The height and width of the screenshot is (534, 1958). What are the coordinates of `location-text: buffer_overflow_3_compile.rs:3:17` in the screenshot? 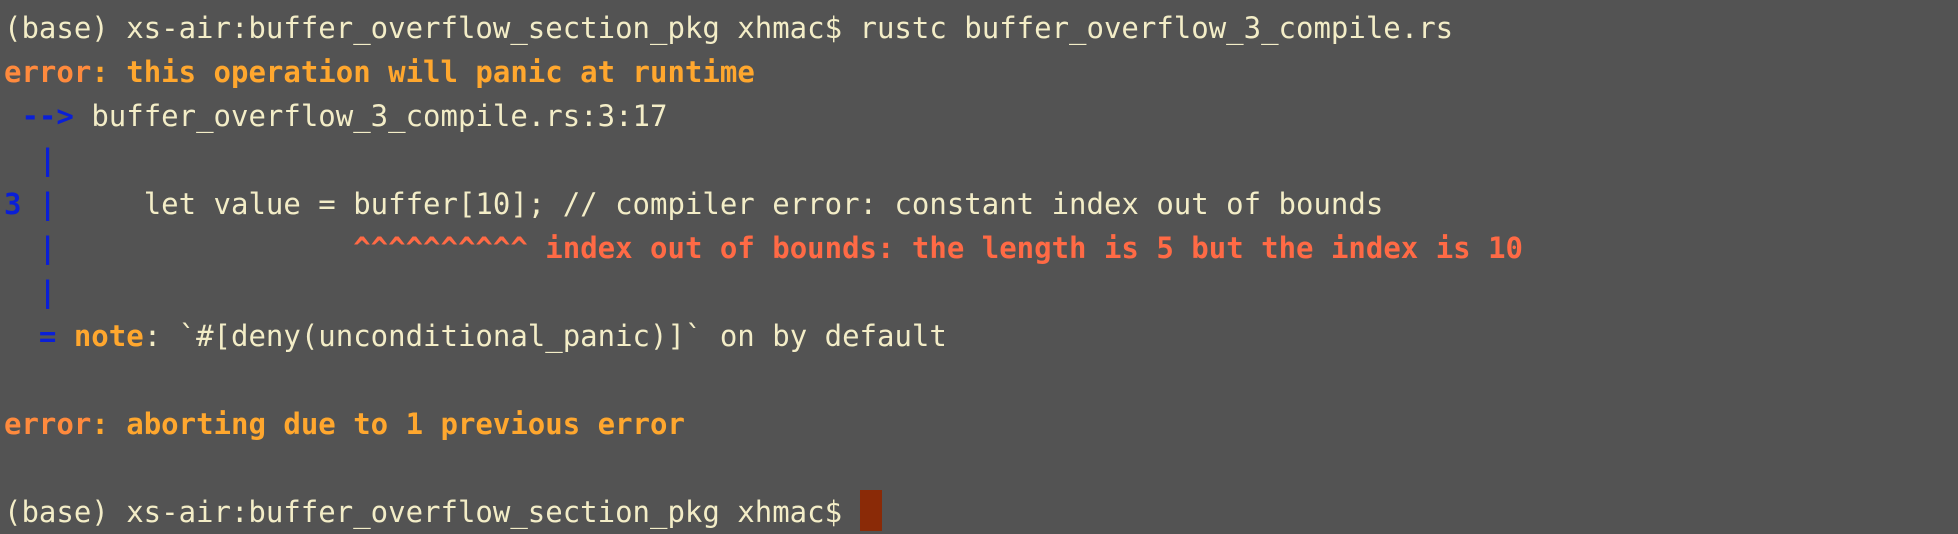 It's located at (379, 116).